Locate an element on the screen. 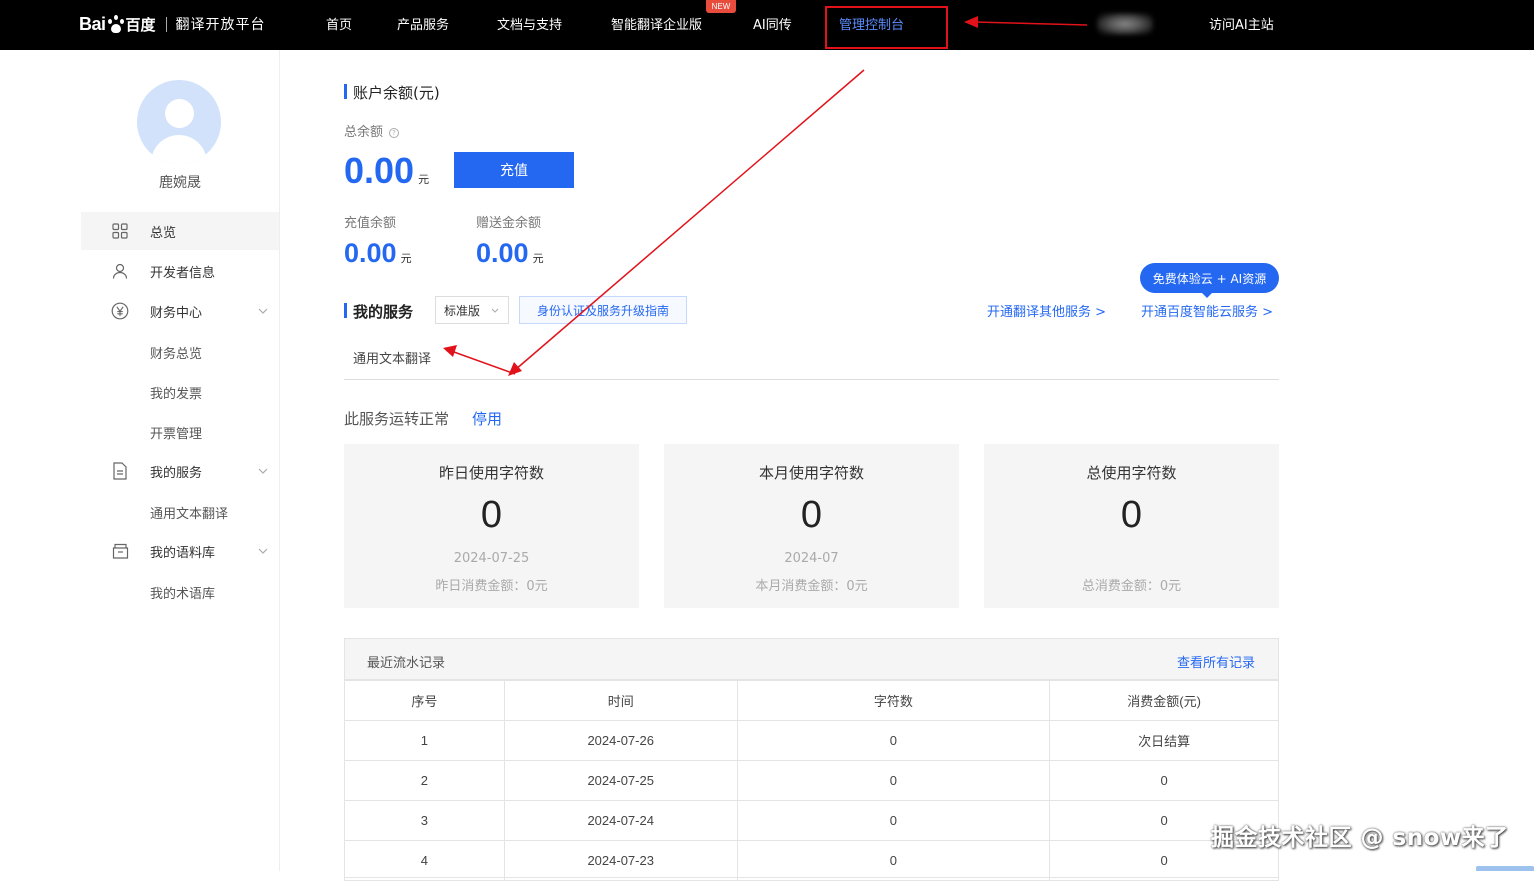 The width and height of the screenshot is (1534, 881). nav-visit-ai: 访问AI主站 is located at coordinates (1241, 23).